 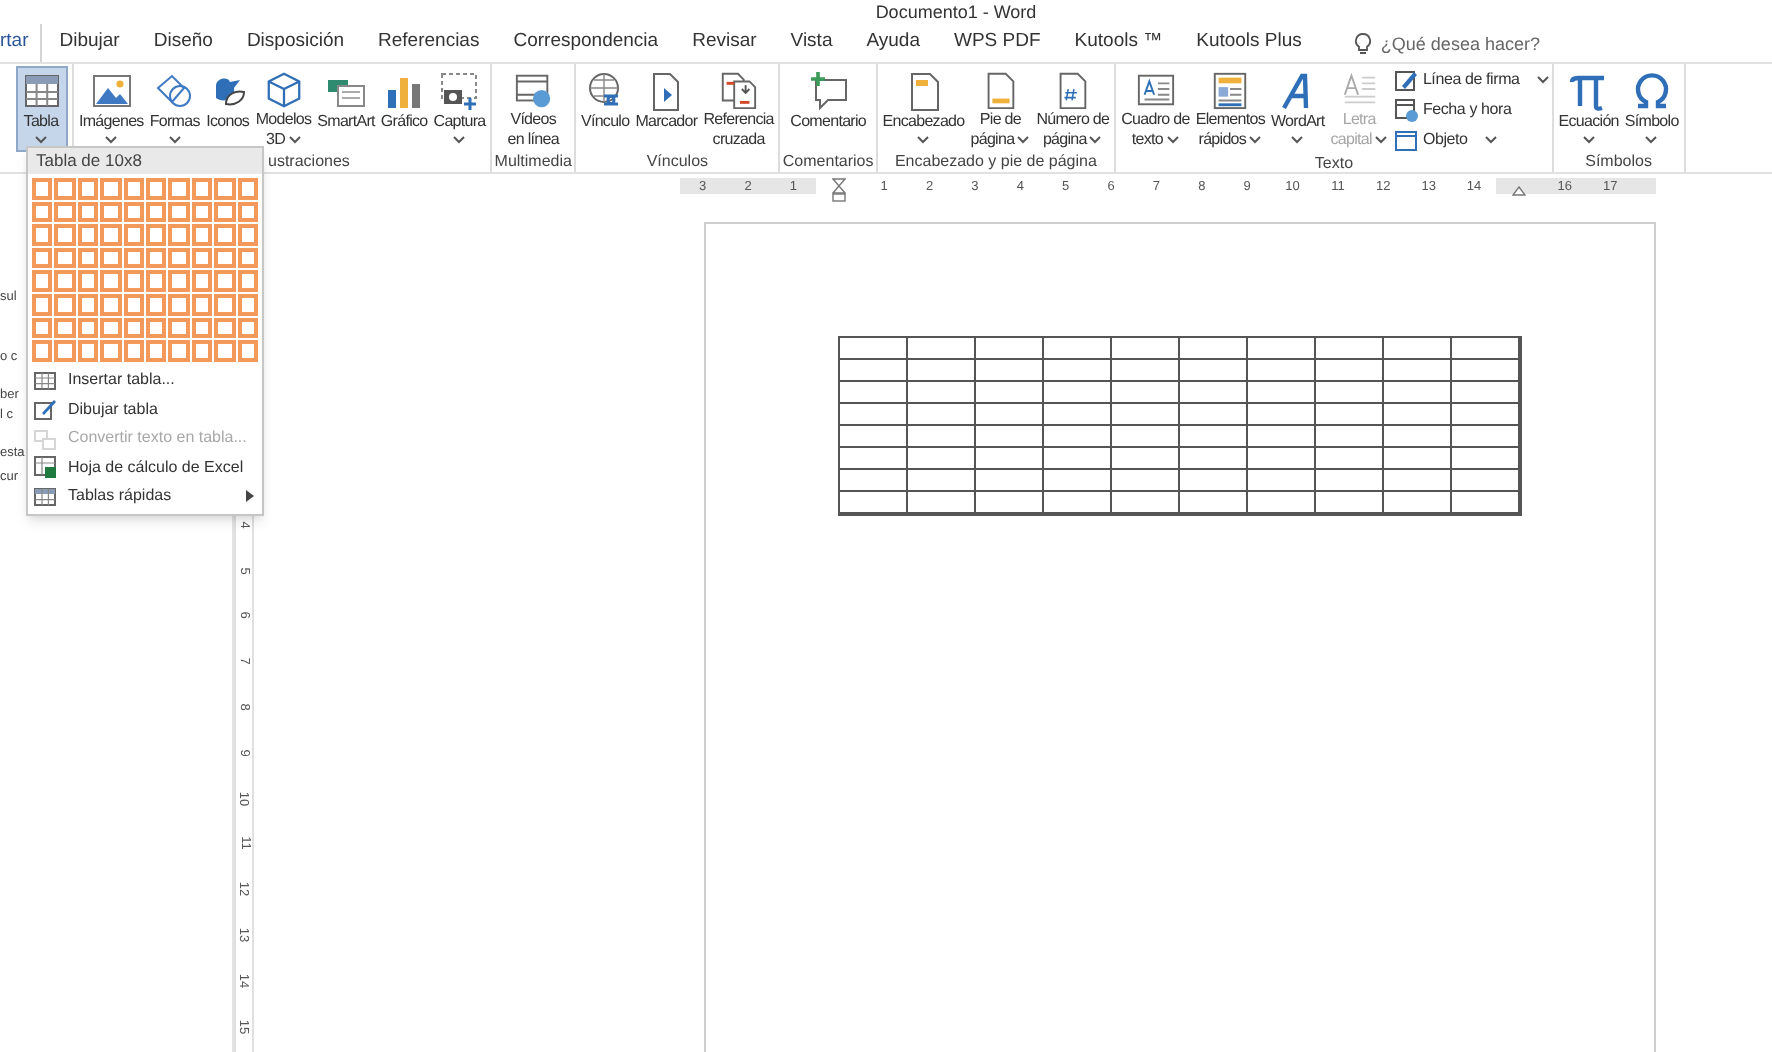 What do you see at coordinates (429, 43) in the screenshot?
I see `ribbon-tab: Referencias` at bounding box center [429, 43].